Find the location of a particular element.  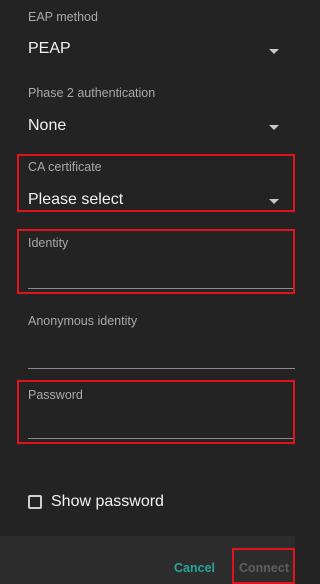

eap-method-field: EAP method PEAP is located at coordinates (147, 38).